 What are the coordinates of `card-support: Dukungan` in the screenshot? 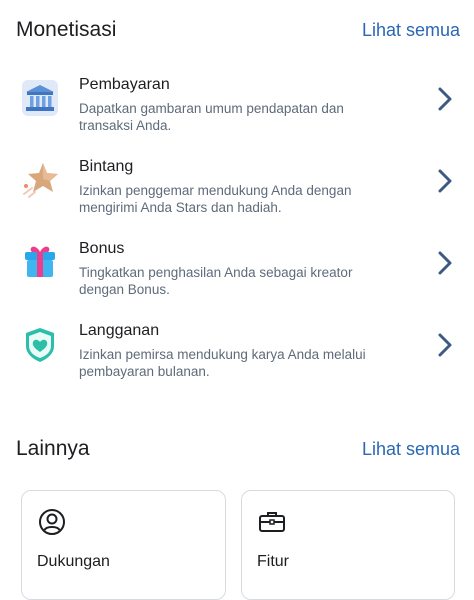 It's located at (123, 545).